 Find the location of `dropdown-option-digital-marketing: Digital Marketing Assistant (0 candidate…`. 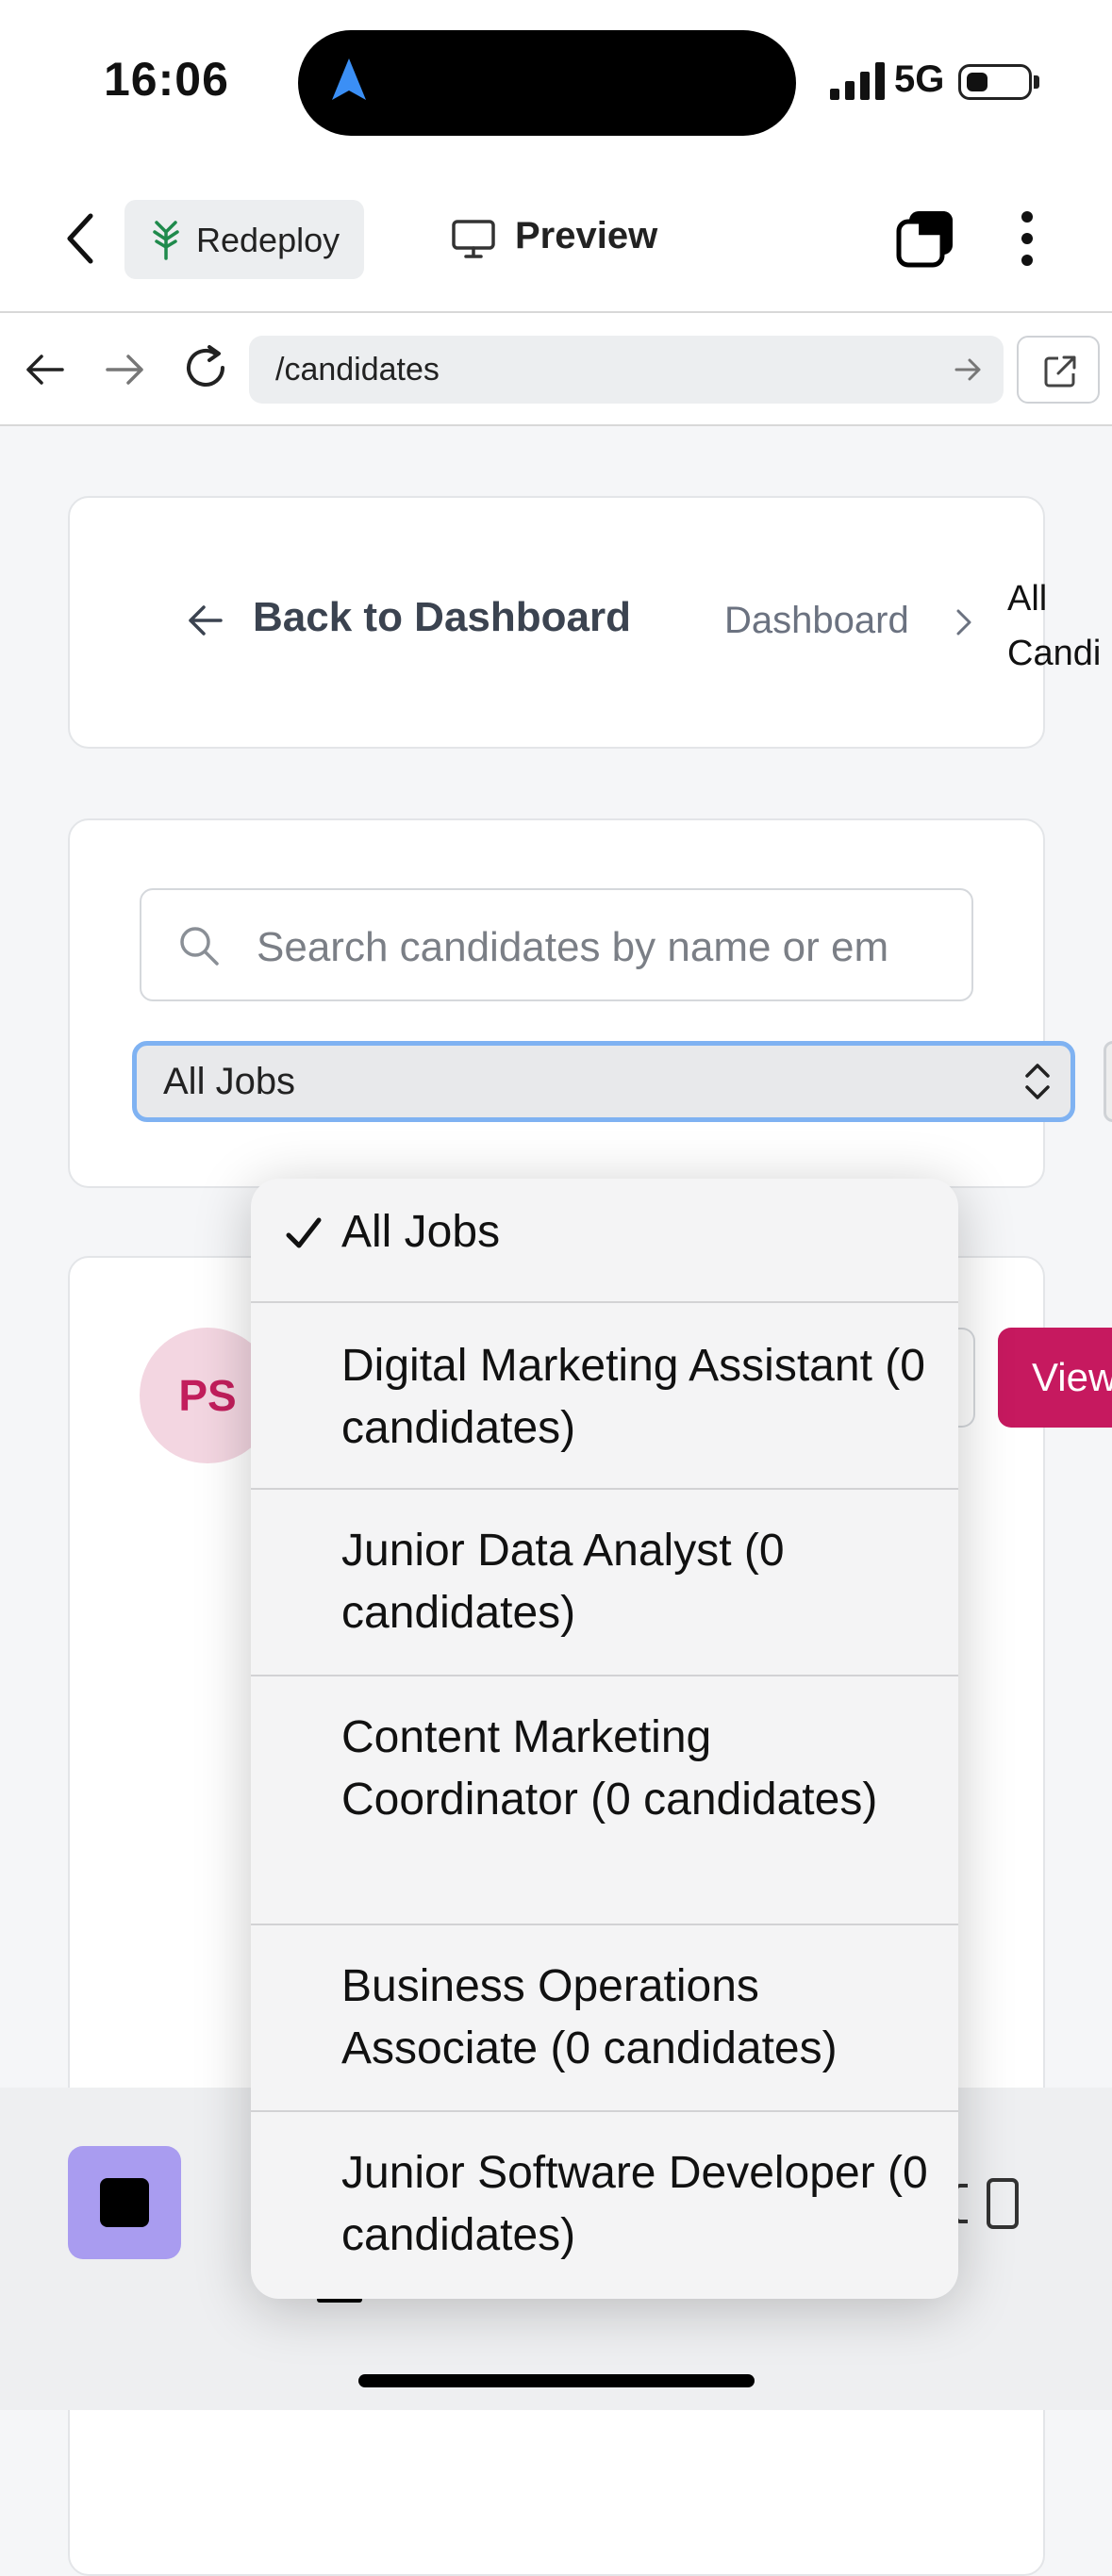

dropdown-option-digital-marketing: Digital Marketing Assistant (0 candidate… is located at coordinates (604, 1397).